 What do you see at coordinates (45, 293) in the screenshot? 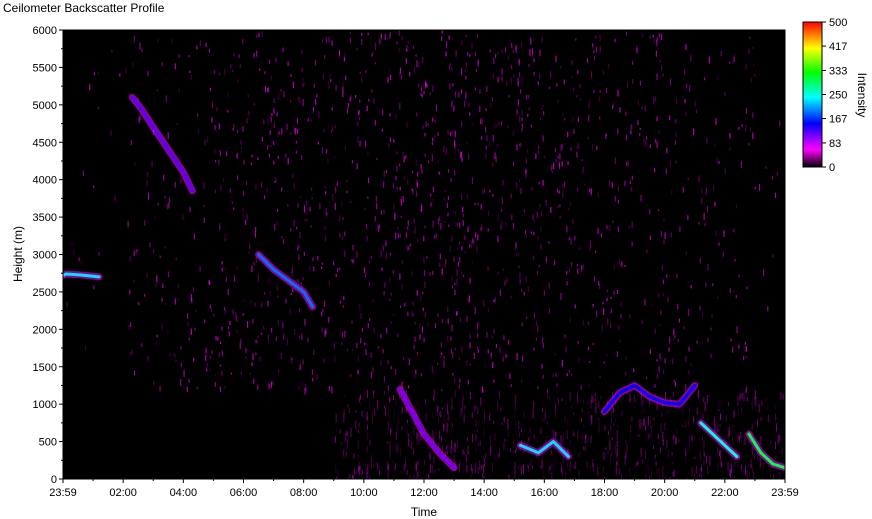
I see `y-tick-label: 2500` at bounding box center [45, 293].